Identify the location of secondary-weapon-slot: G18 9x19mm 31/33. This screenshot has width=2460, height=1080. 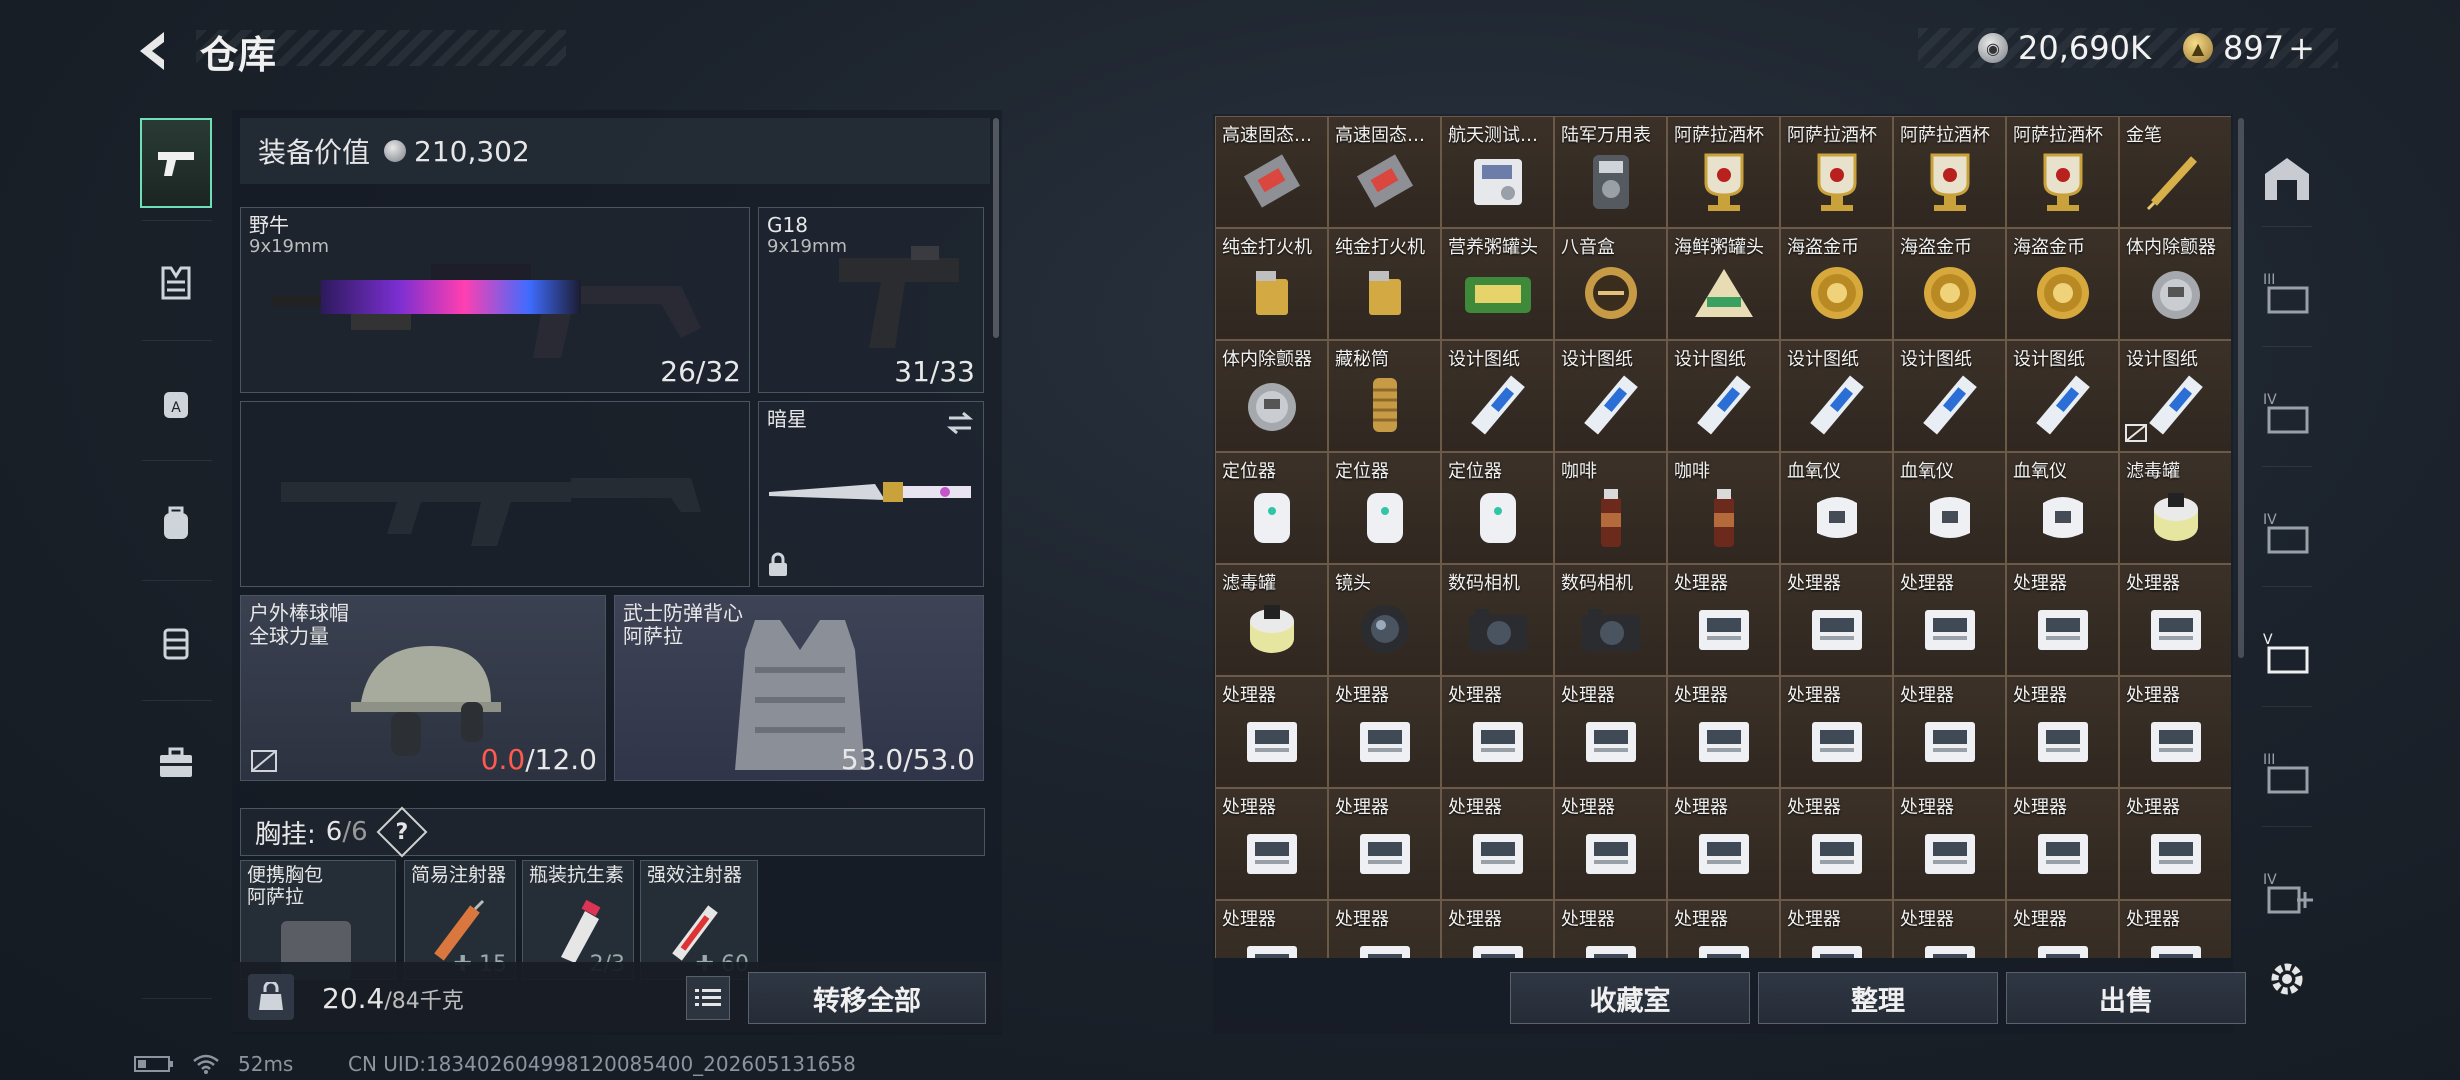
(871, 300).